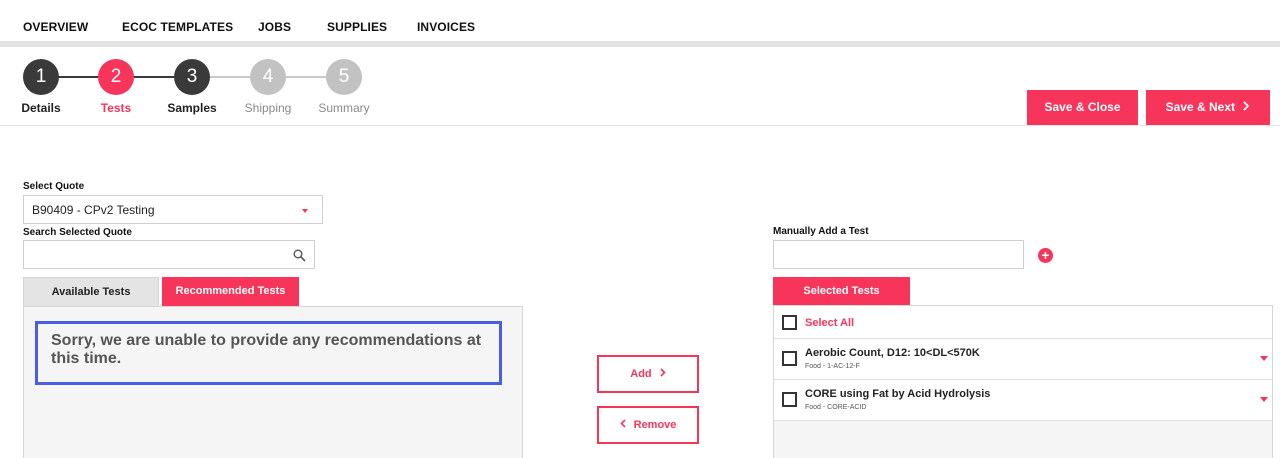  I want to click on step-tests: 2 Tests, so click(116, 87).